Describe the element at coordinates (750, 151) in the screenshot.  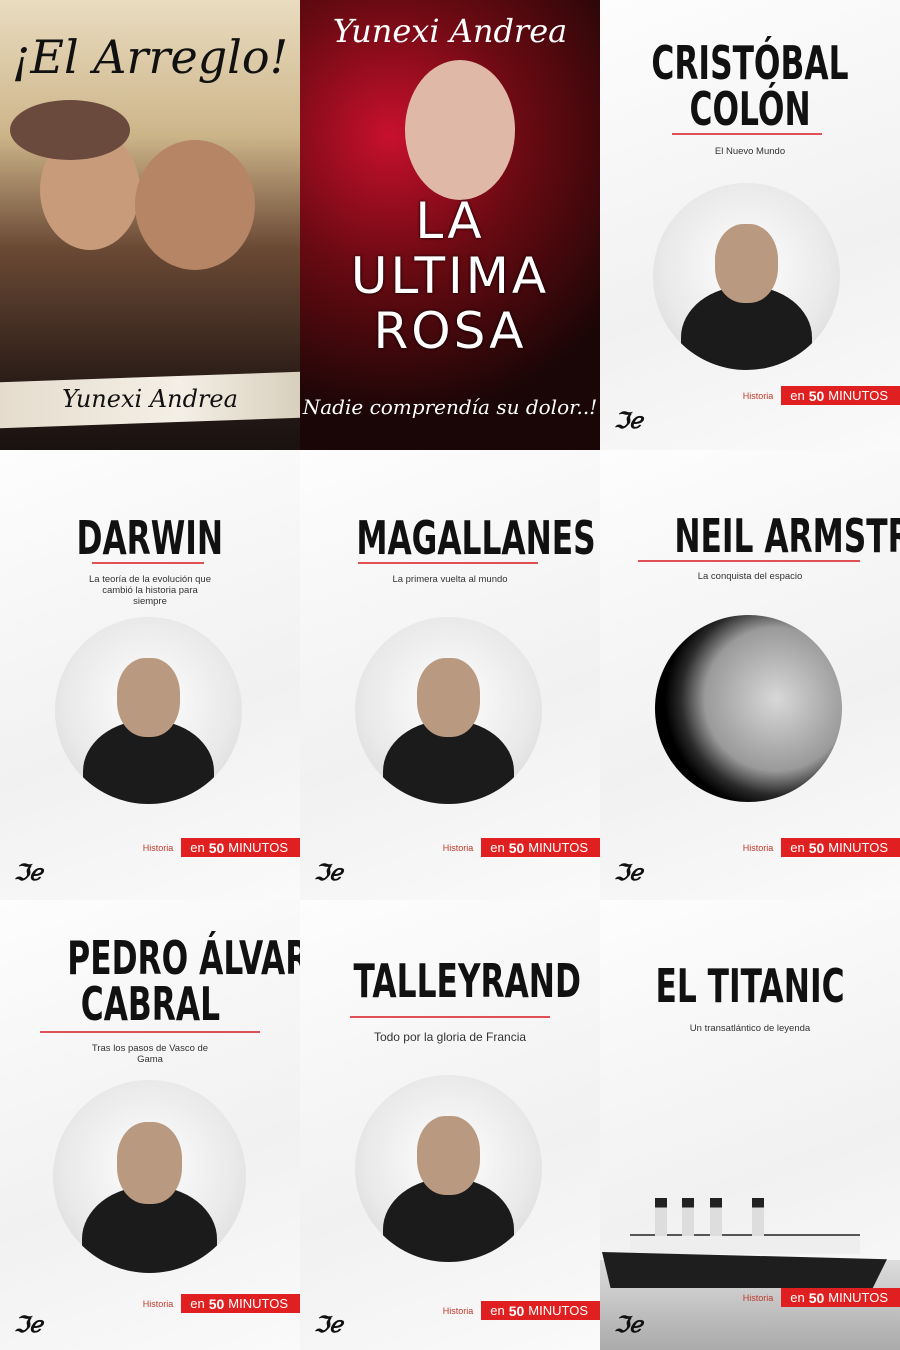
I see `cover-subtitle: El Nuevo Mundo` at that location.